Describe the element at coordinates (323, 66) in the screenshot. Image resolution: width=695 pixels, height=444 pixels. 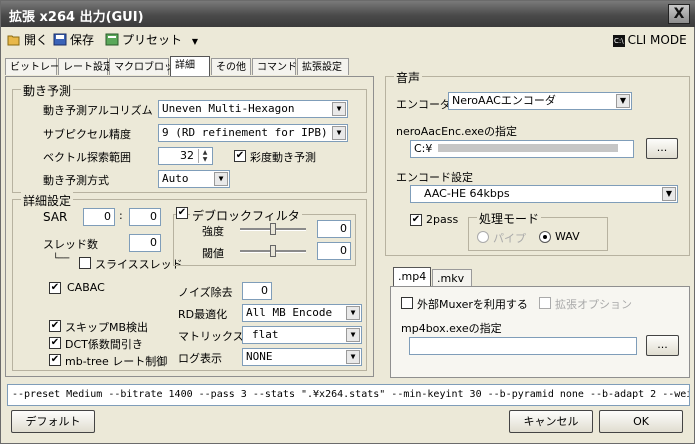
I see `tab-extended: 拡張設定` at that location.